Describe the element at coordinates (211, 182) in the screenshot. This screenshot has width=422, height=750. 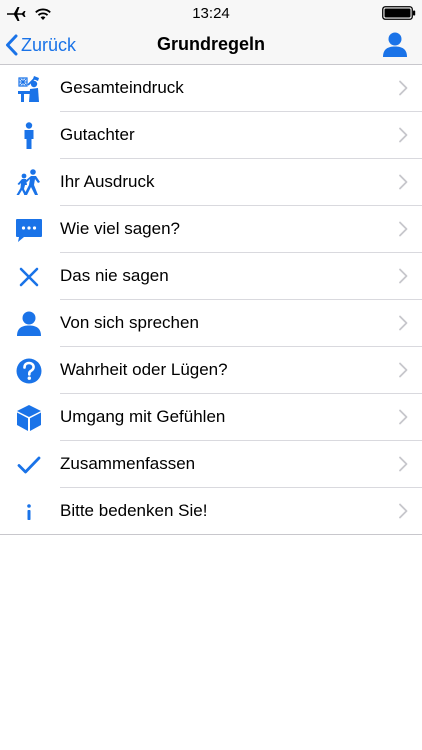
I see `menu-item-ihr-ausdruck: Ihr Ausdruck` at that location.